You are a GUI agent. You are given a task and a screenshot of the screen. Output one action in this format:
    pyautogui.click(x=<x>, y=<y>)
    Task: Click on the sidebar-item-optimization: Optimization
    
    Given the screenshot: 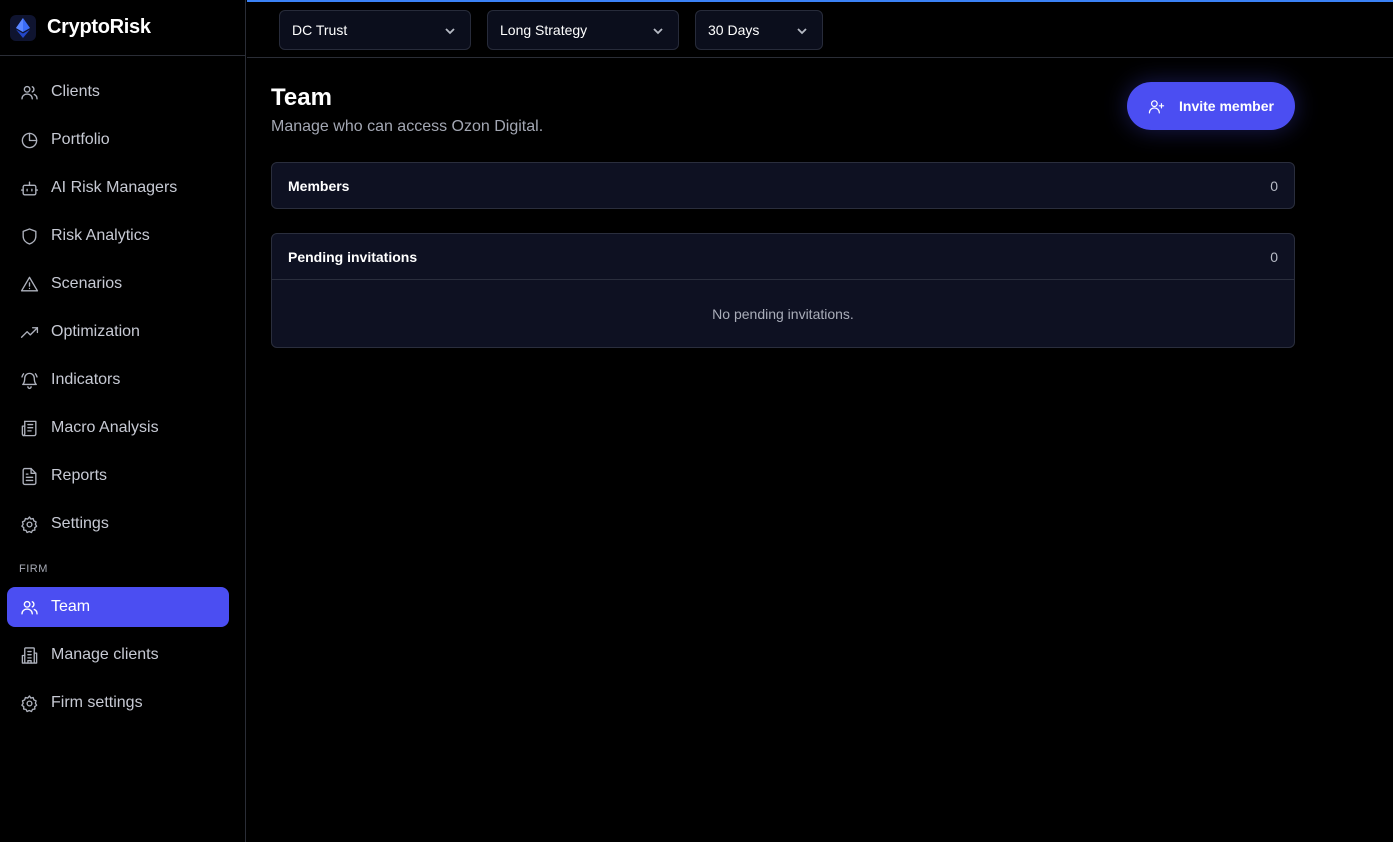 What is the action you would take?
    pyautogui.click(x=118, y=332)
    